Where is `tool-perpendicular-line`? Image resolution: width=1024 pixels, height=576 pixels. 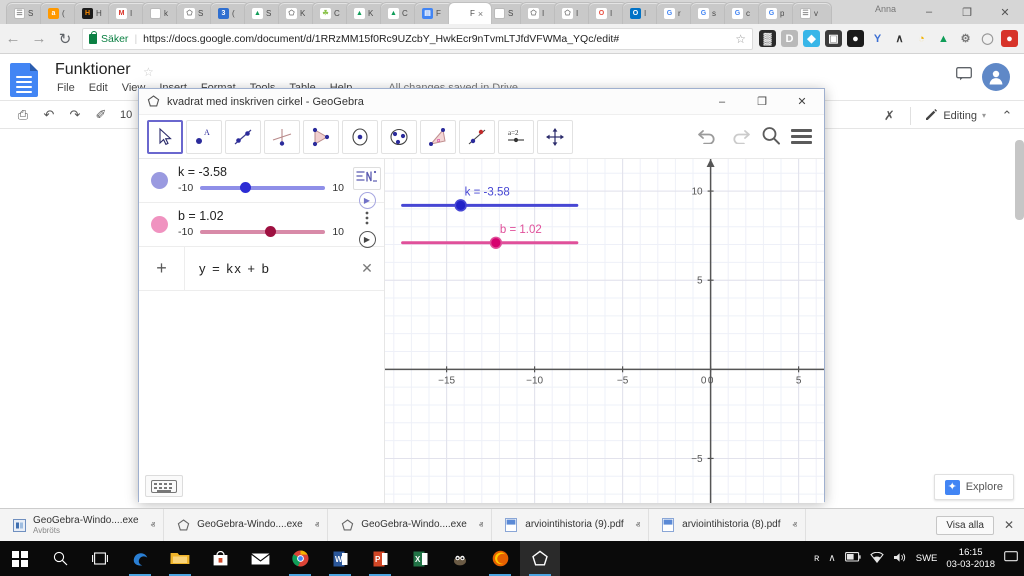
tool-perpendicular-line is located at coordinates (282, 136).